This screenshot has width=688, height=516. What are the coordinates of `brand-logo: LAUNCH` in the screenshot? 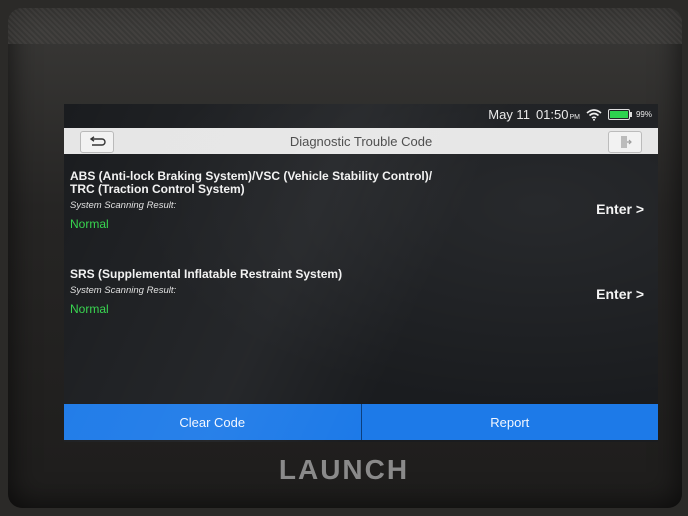 It's located at (344, 469).